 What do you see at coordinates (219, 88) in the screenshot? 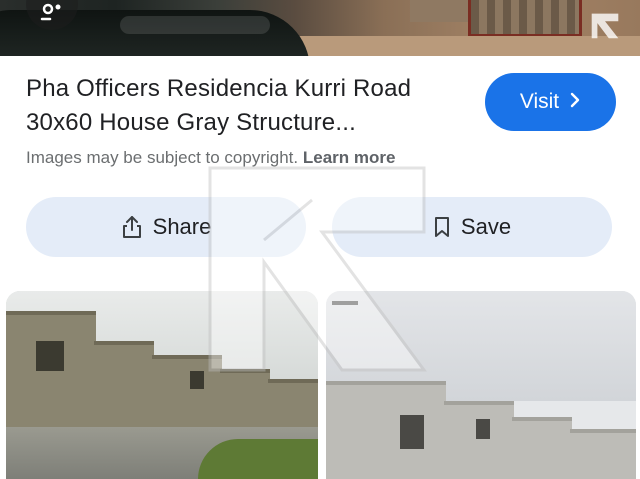
I see `result-title-line1: Pha Officers Residencia Kurri Road` at bounding box center [219, 88].